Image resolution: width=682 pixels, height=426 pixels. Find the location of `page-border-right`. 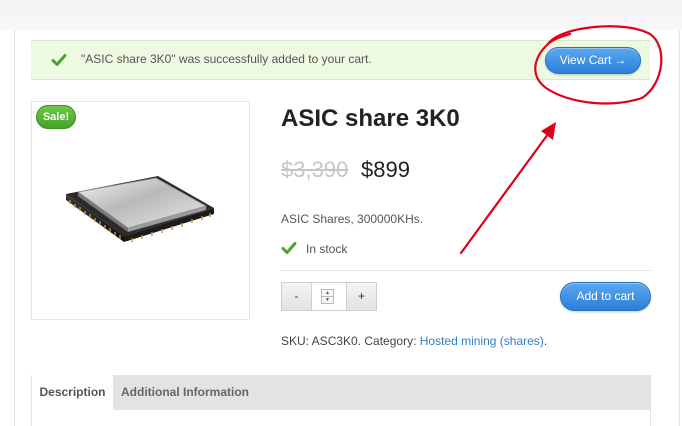

page-border-right is located at coordinates (679, 228).